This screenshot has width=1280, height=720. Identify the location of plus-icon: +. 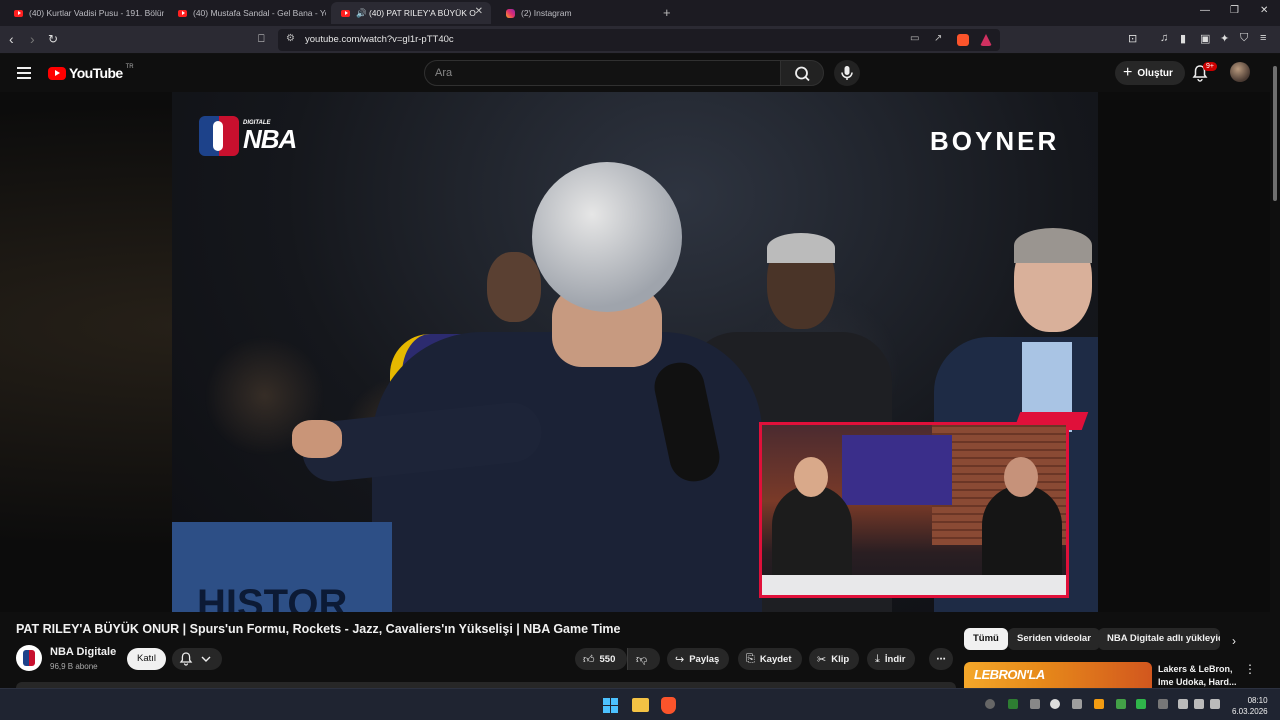
(1128, 72).